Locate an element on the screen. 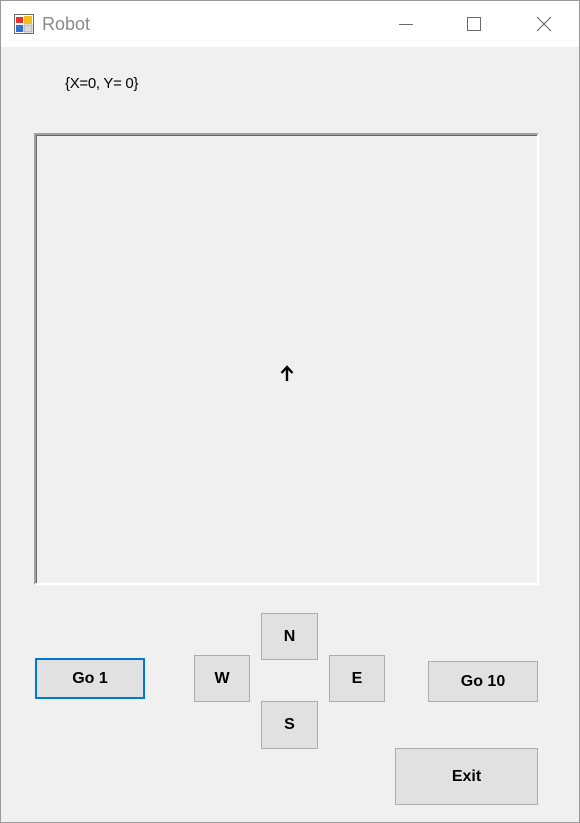 This screenshot has height=823, width=580. maximize-button is located at coordinates (474, 24).